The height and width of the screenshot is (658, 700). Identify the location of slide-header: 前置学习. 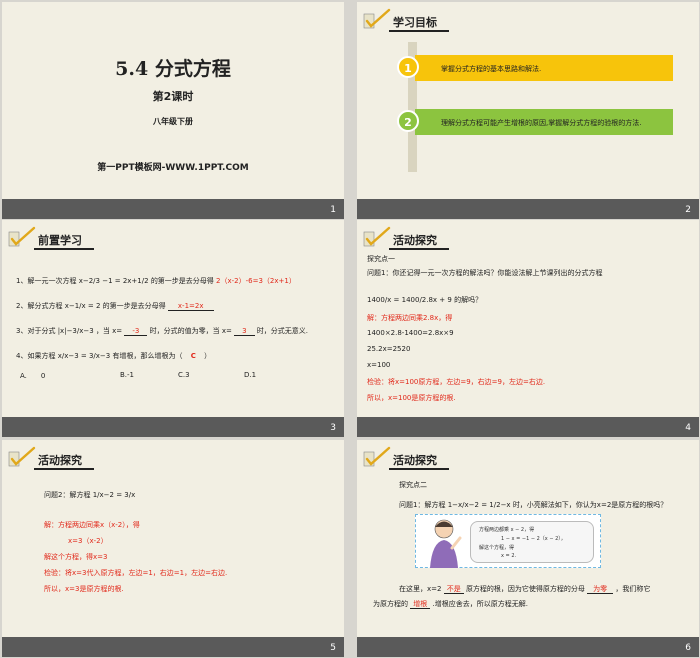
(68, 238).